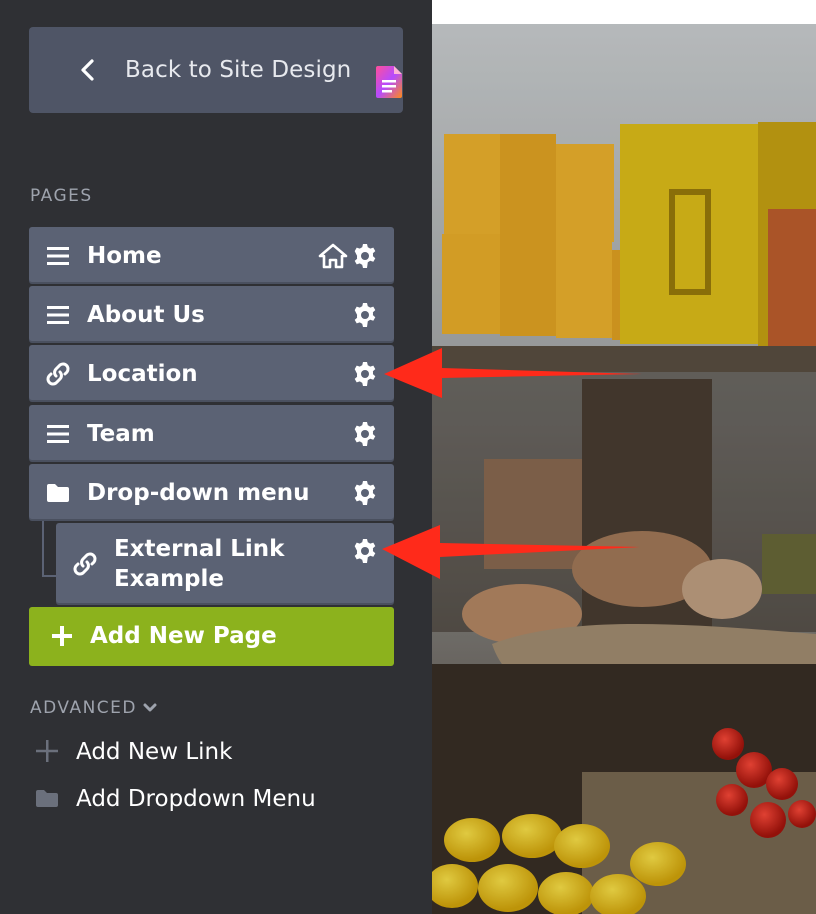 This screenshot has height=914, width=816. Describe the element at coordinates (84, 708) in the screenshot. I see `advanced-heading: ADVANCED` at that location.